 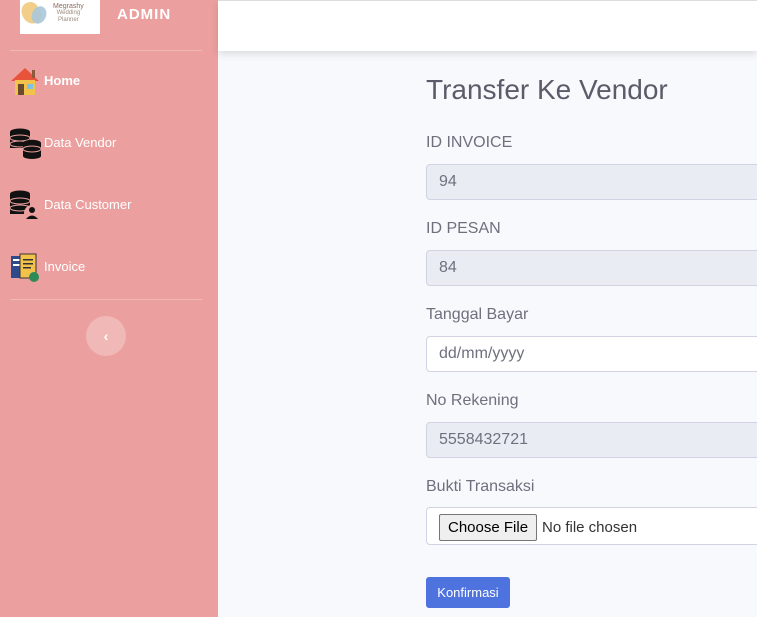 What do you see at coordinates (591, 354) in the screenshot?
I see `tanggal-bayar-date-input: dd/mm/yyyy` at bounding box center [591, 354].